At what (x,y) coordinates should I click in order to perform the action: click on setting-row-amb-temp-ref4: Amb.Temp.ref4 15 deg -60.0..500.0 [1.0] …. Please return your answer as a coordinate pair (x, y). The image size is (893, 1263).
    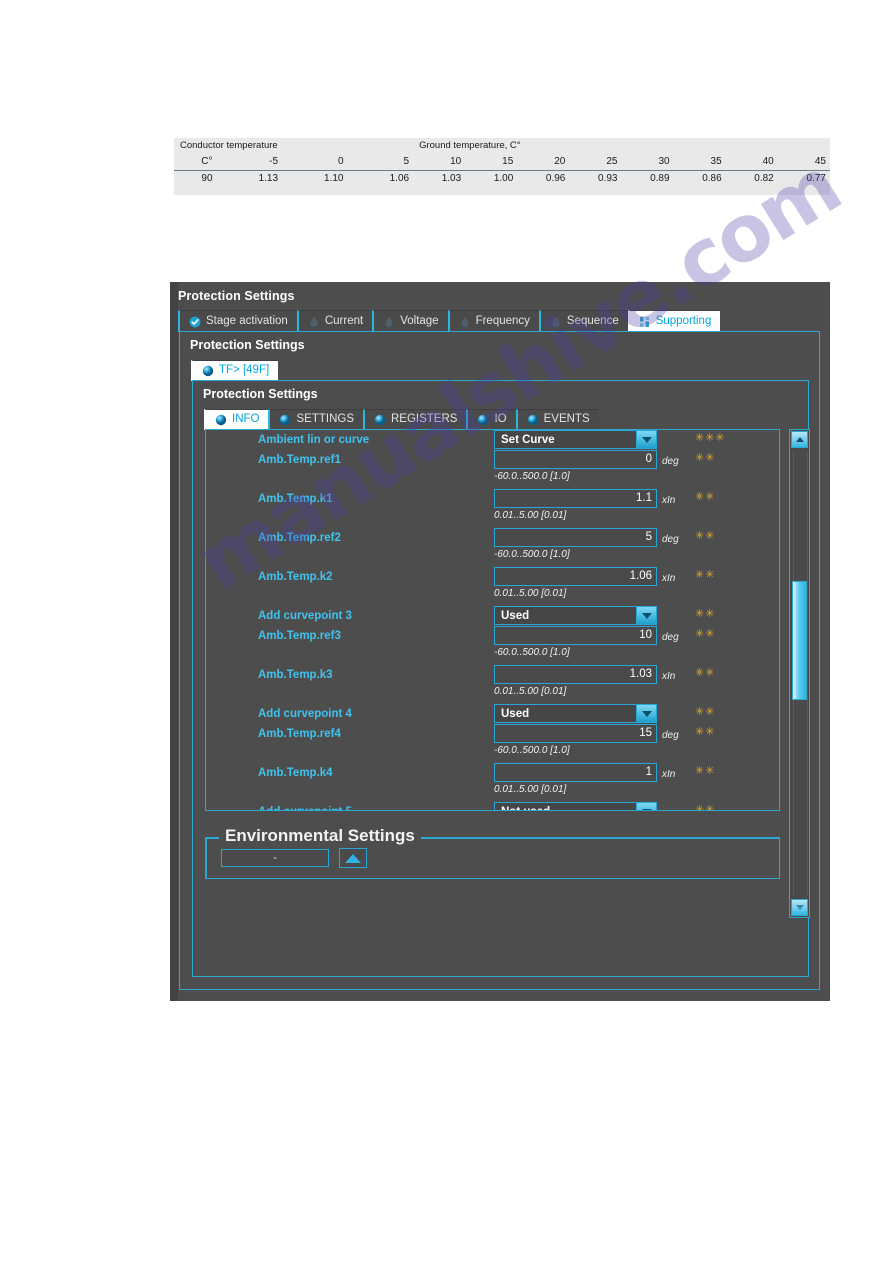
    Looking at the image, I should click on (492, 743).